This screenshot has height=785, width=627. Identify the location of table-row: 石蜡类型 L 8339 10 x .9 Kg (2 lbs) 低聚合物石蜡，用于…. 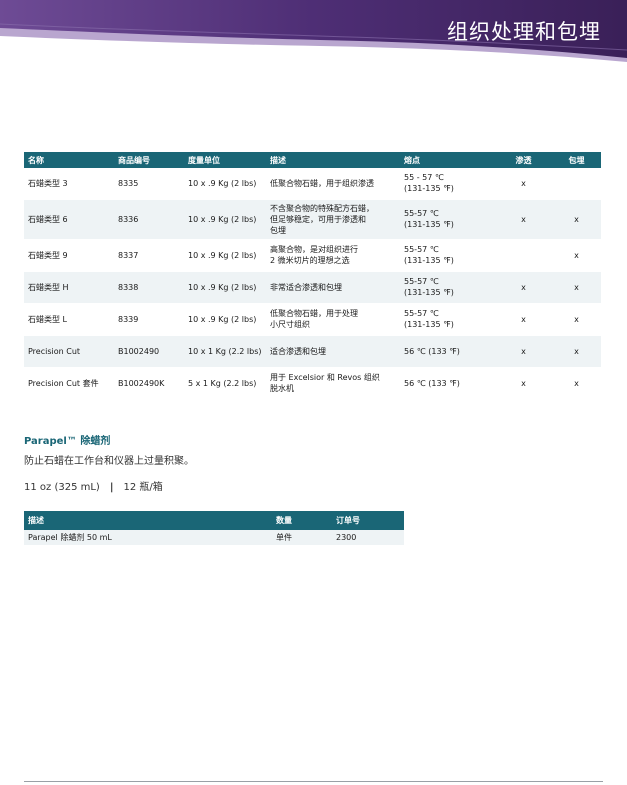
(312, 319).